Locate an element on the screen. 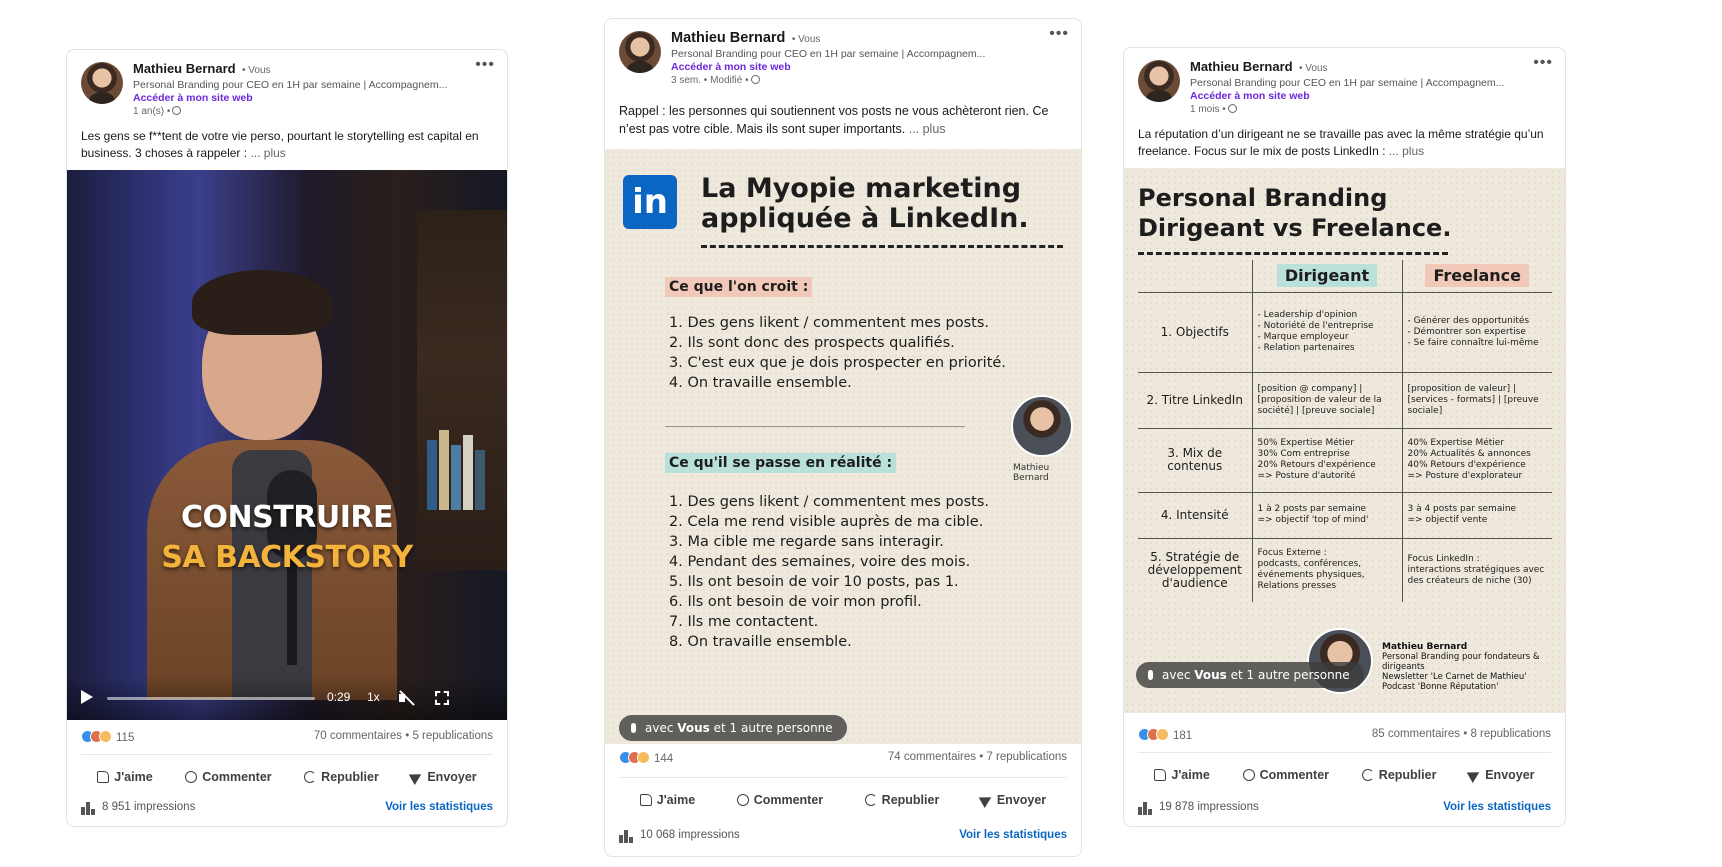 This screenshot has width=1722, height=867. send-icon is located at coordinates (1474, 775).